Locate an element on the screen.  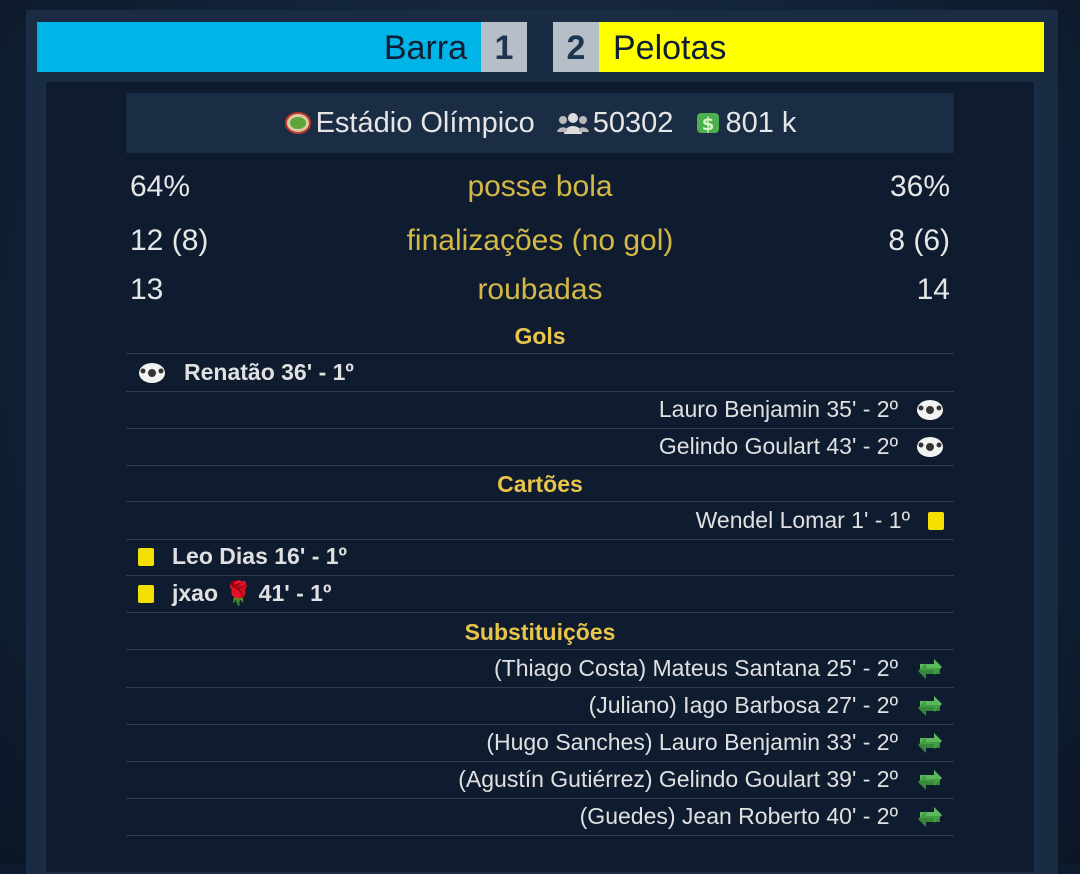
stat-label: roubadas is located at coordinates (540, 289).